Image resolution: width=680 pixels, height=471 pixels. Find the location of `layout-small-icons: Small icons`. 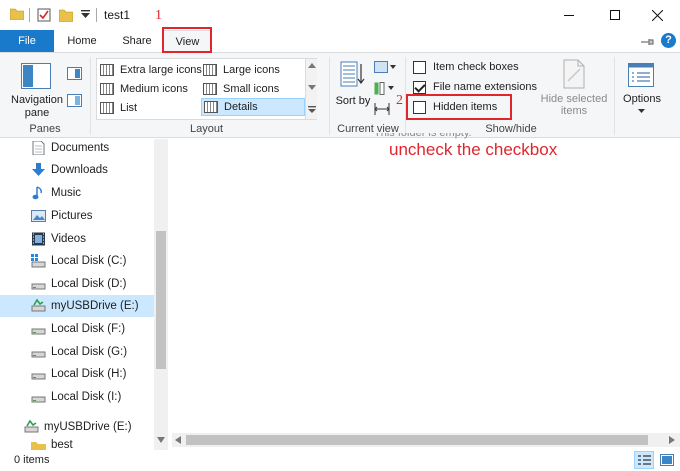

layout-small-icons: Small icons is located at coordinates (241, 89).